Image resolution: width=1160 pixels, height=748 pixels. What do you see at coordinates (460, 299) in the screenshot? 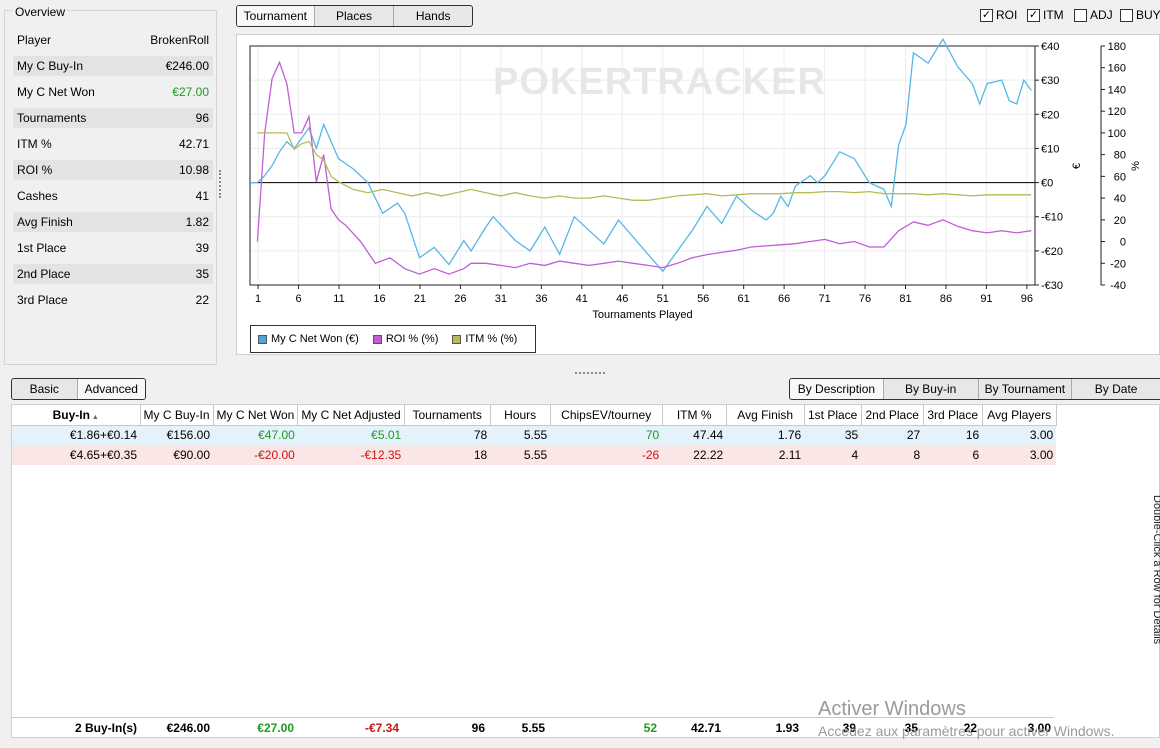
I see `x-tick-label: 26` at bounding box center [460, 299].